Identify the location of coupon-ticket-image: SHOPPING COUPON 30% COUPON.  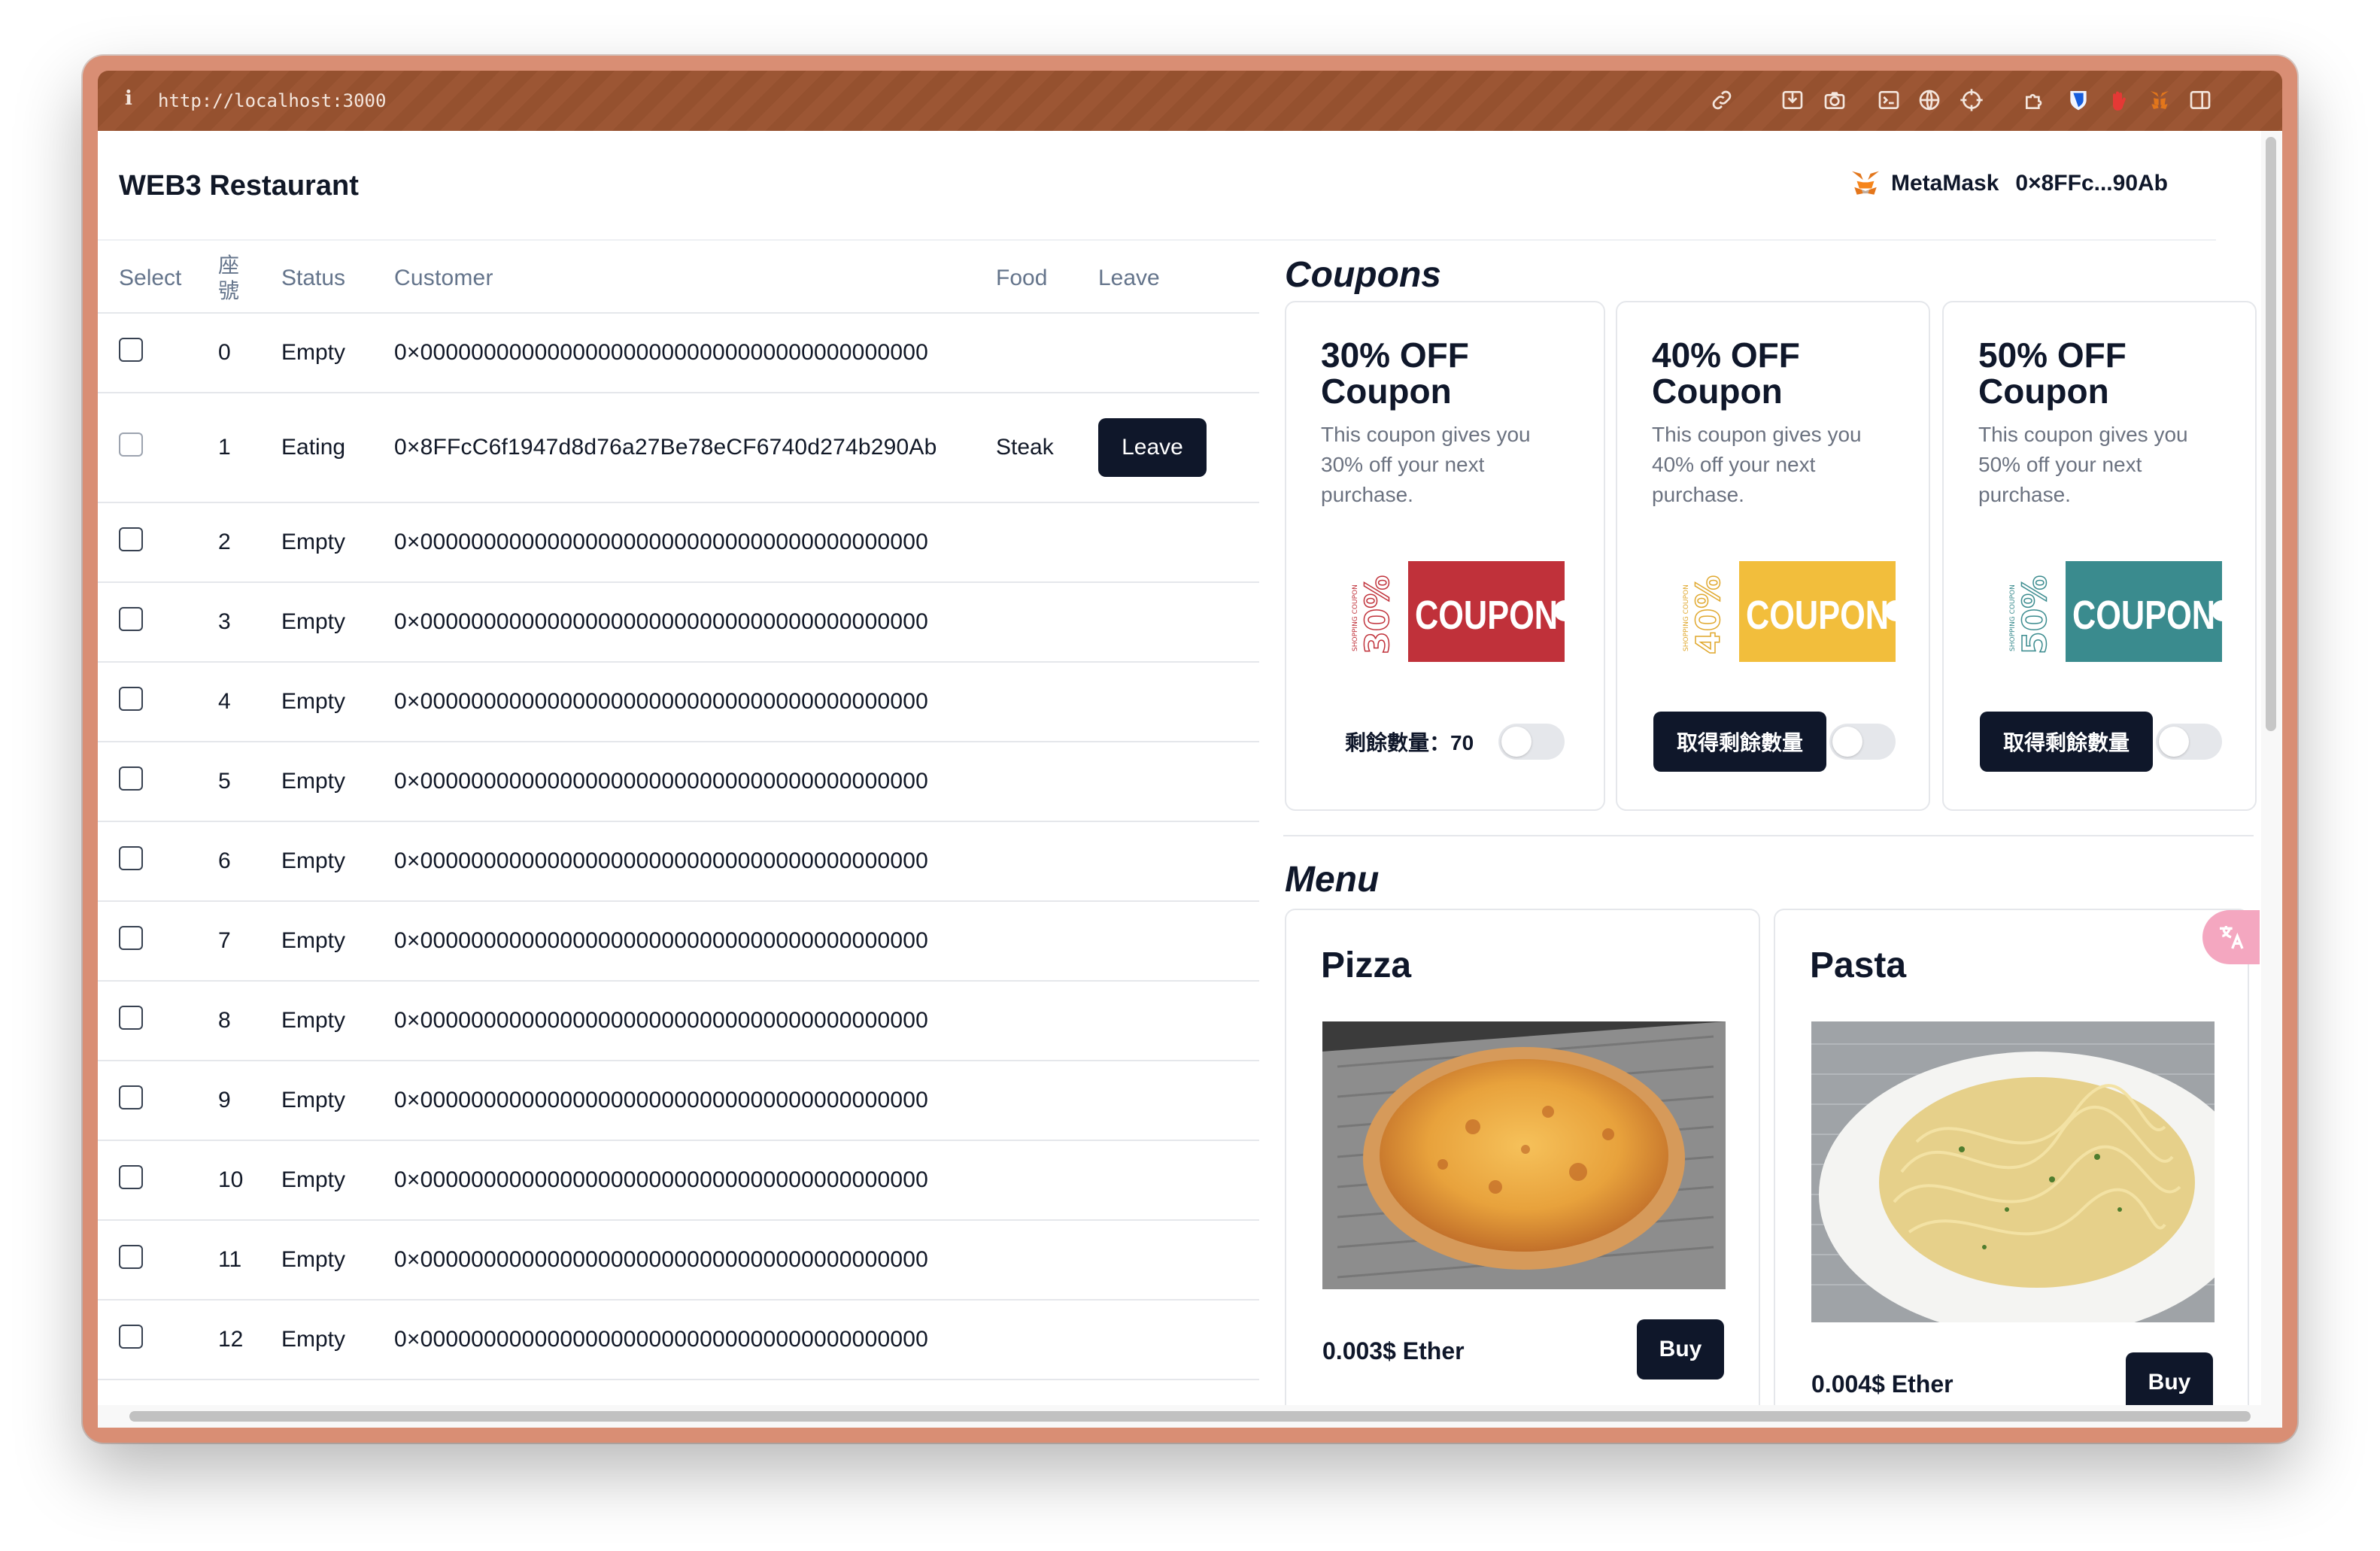
(1458, 611).